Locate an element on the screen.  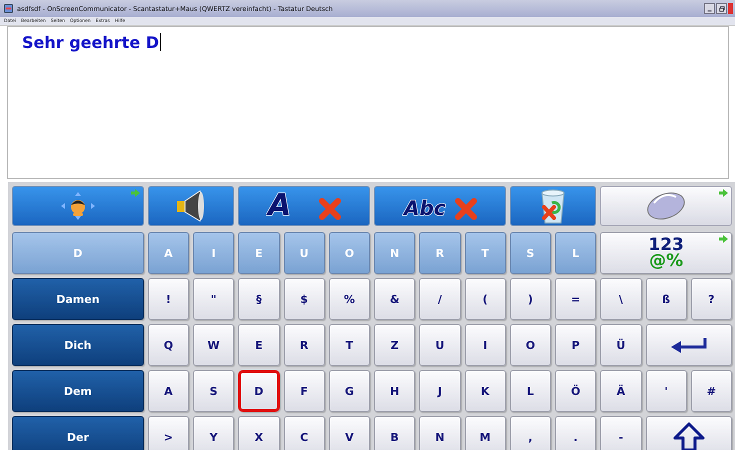
key: ( is located at coordinates (485, 299).